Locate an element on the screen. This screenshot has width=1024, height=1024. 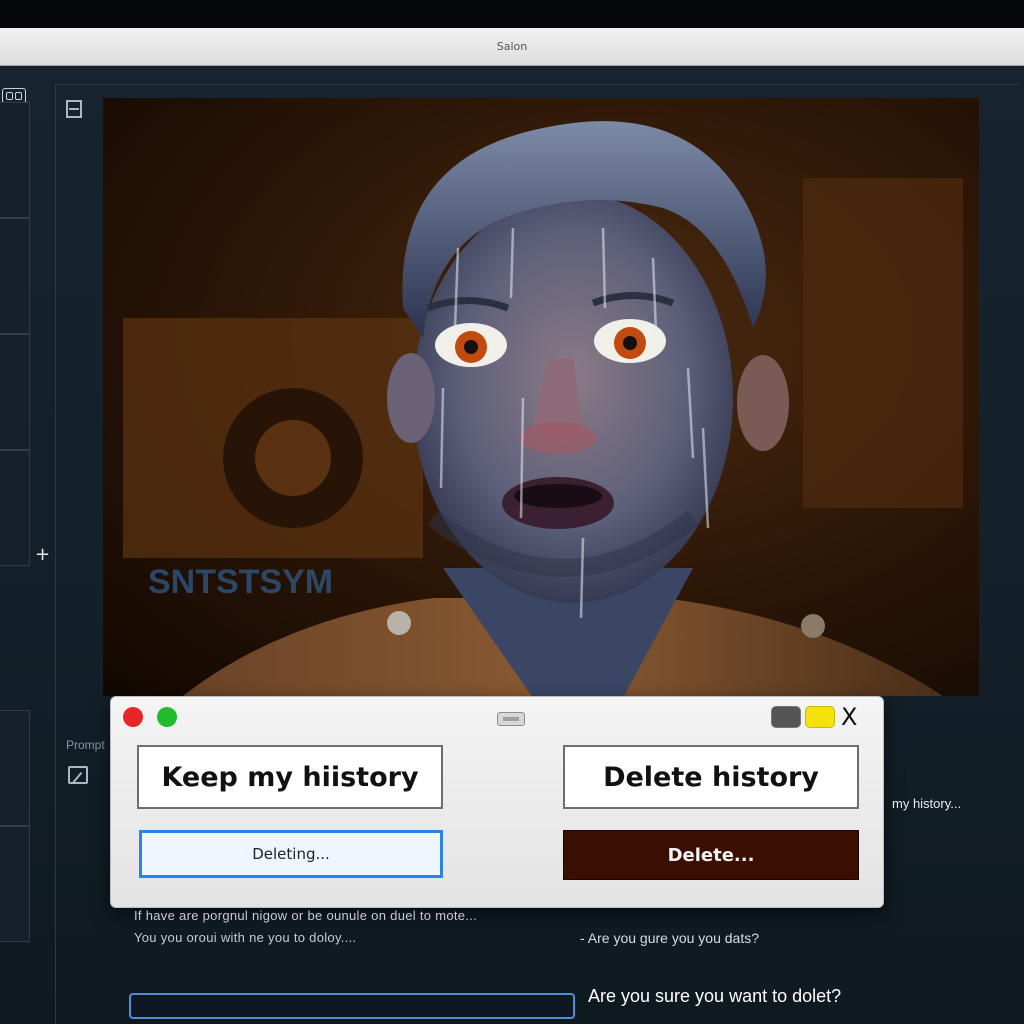
document-icon is located at coordinates (74, 109).